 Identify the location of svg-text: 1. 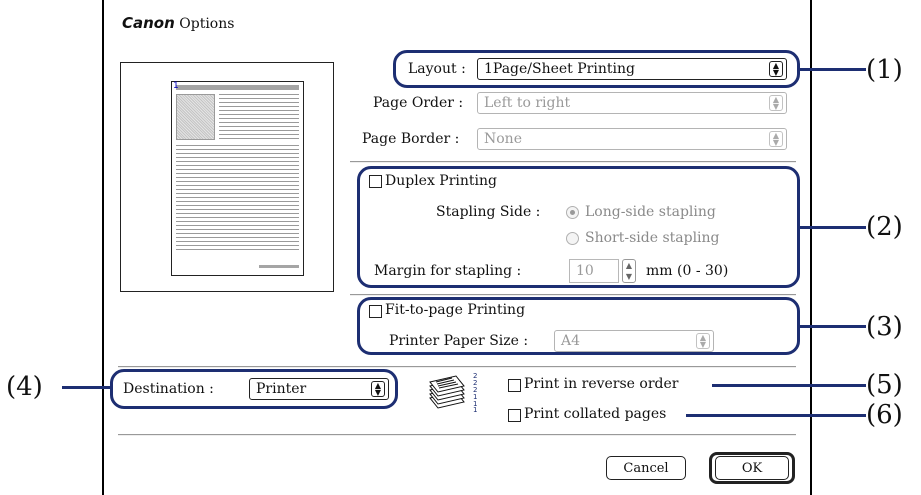
(475, 409).